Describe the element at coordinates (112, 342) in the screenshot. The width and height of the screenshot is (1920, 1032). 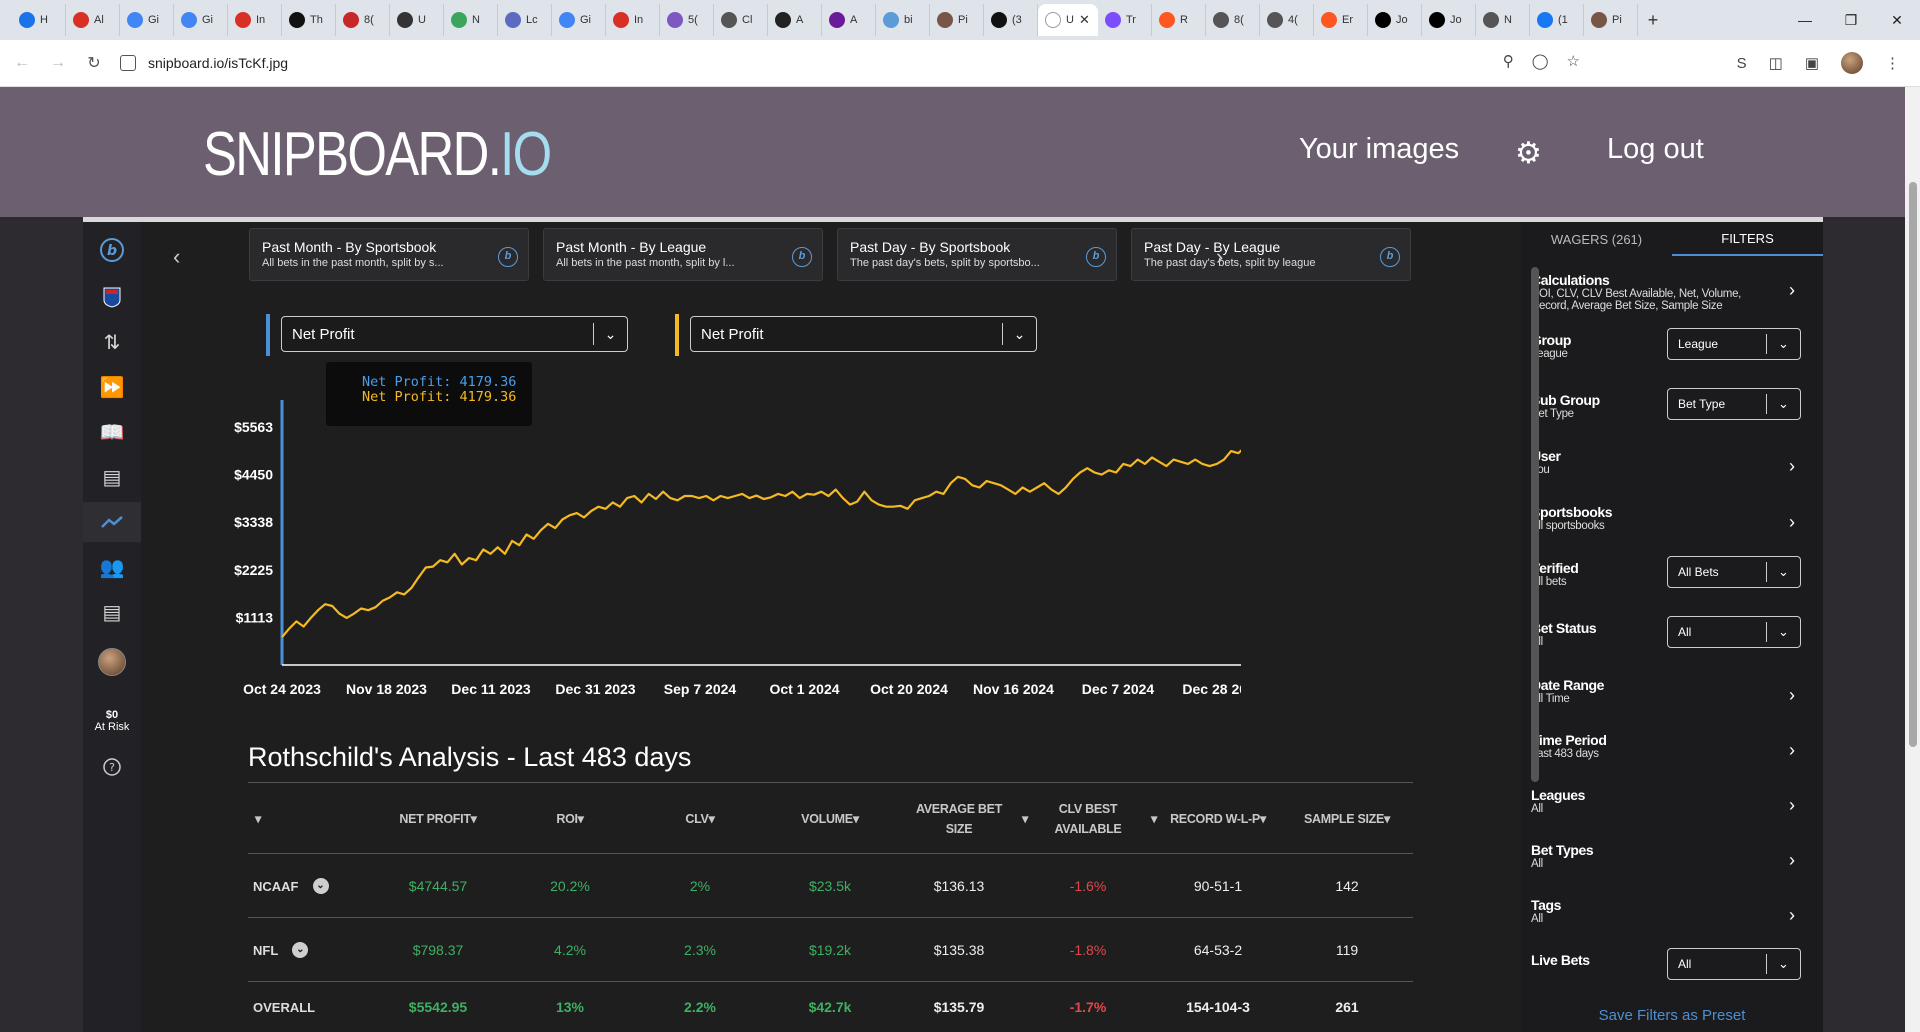
I see `swap-icon: ⇅` at that location.